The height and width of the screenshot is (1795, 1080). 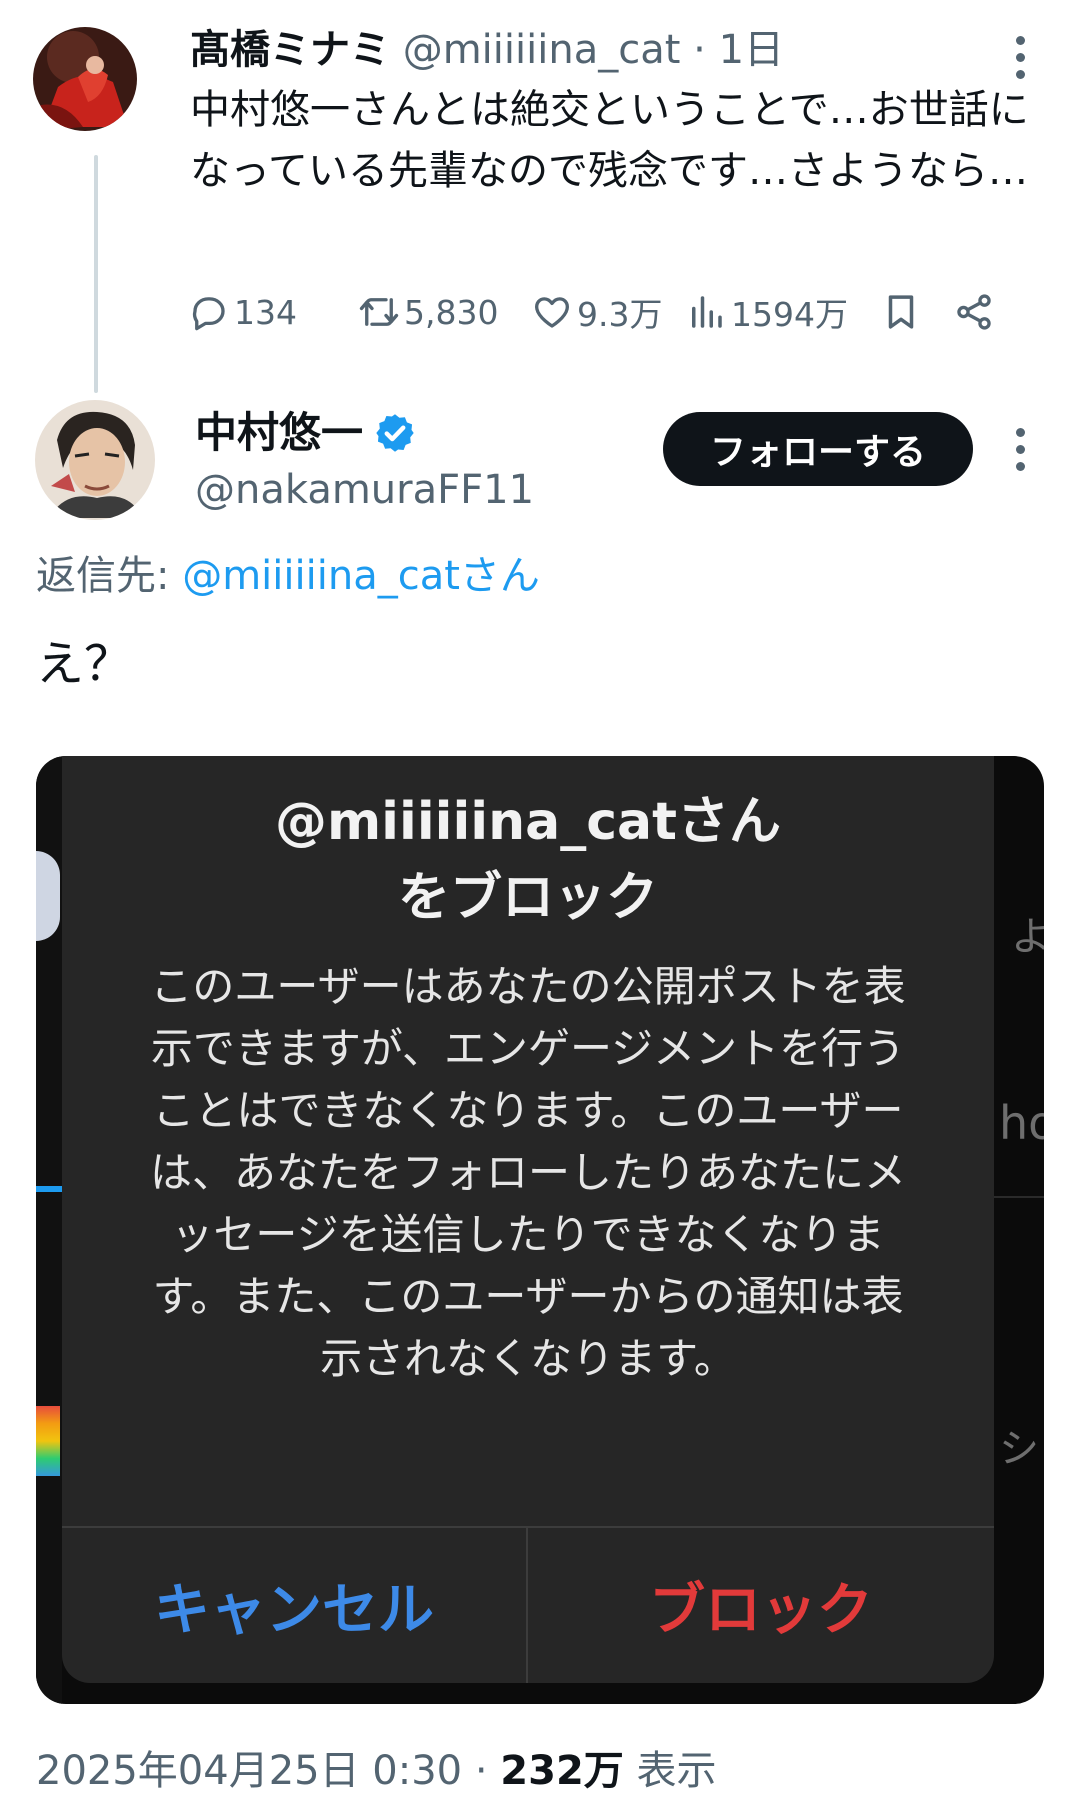 I want to click on thread-line, so click(x=96, y=274).